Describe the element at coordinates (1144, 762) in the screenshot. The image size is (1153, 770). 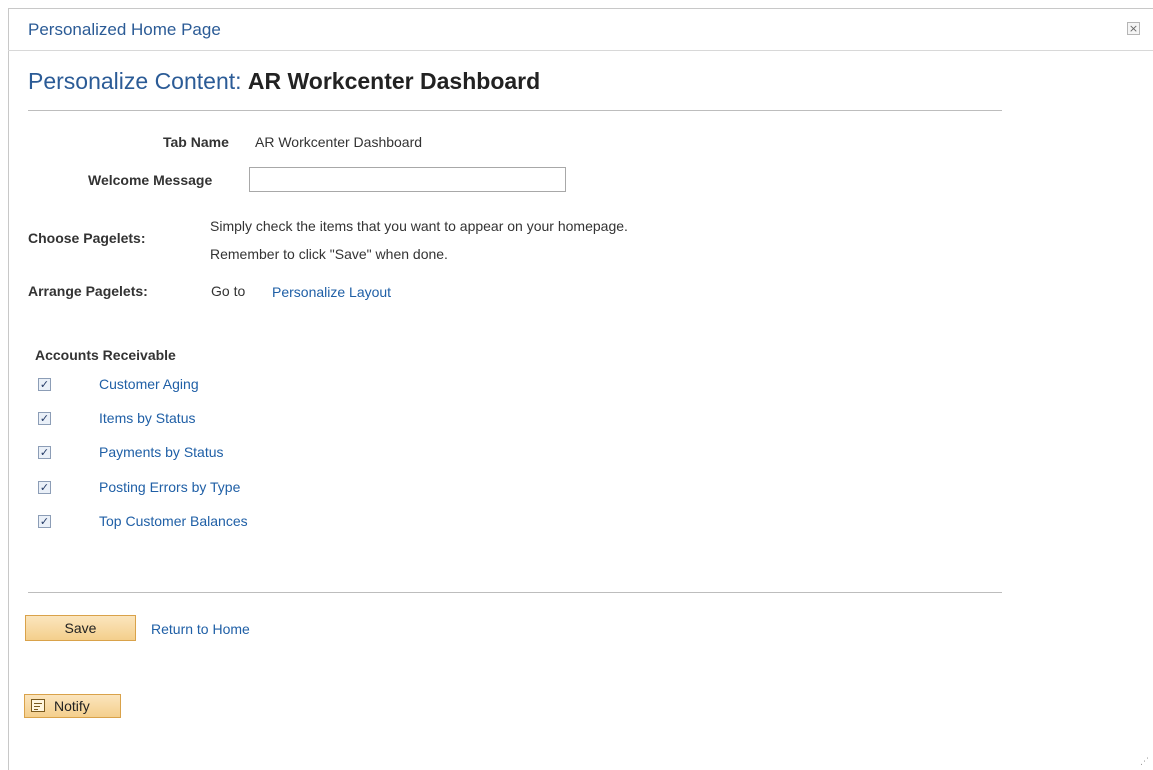
I see `resize-grip-icon: ⋰` at that location.